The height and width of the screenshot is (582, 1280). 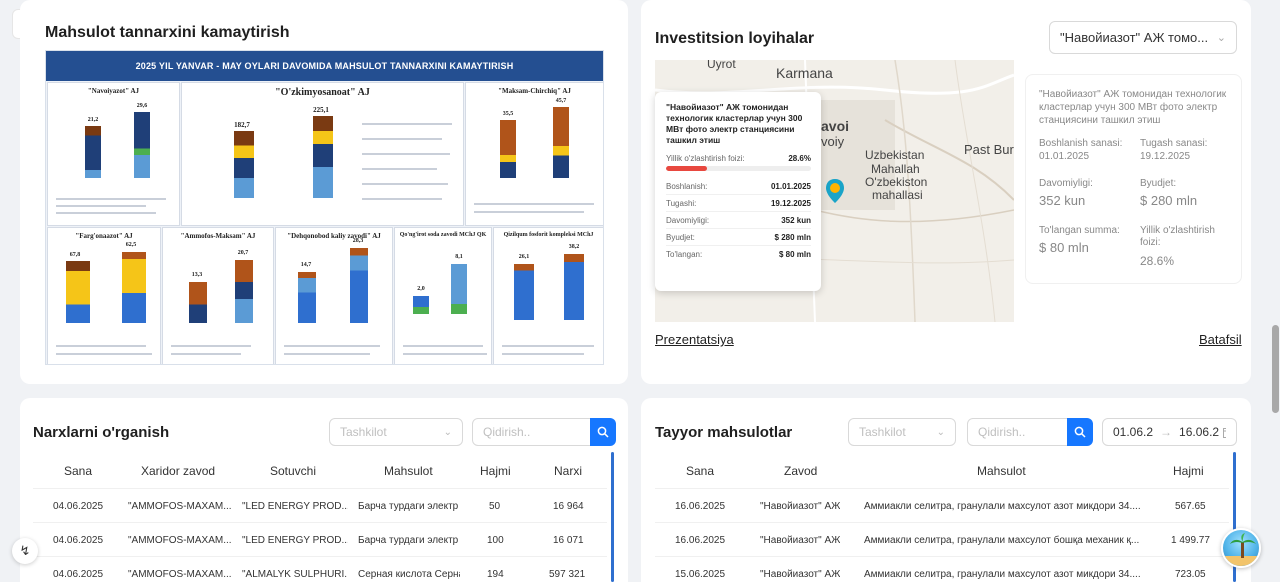 I want to click on start-value: 01.01.2025, so click(x=1064, y=156).